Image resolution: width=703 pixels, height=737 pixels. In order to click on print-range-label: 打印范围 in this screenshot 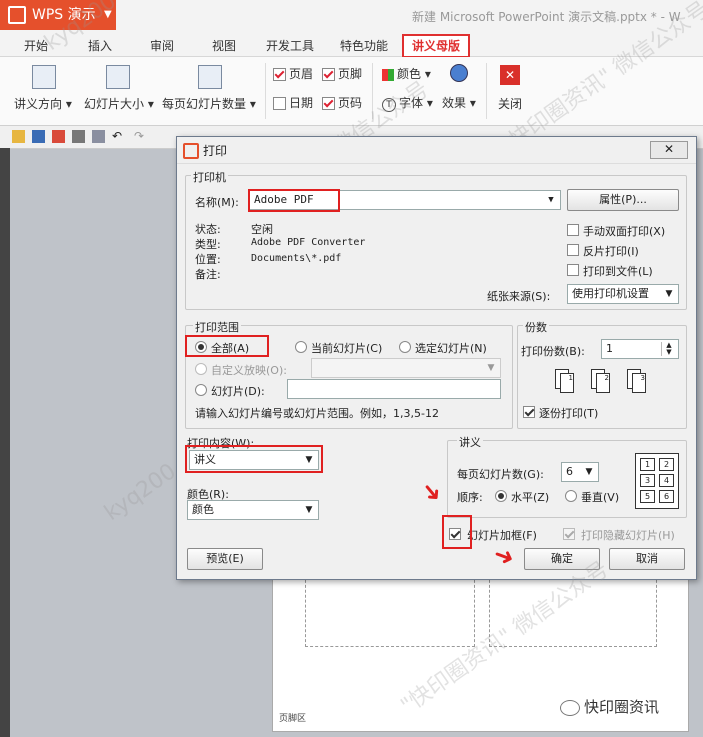, I will do `click(217, 327)`.